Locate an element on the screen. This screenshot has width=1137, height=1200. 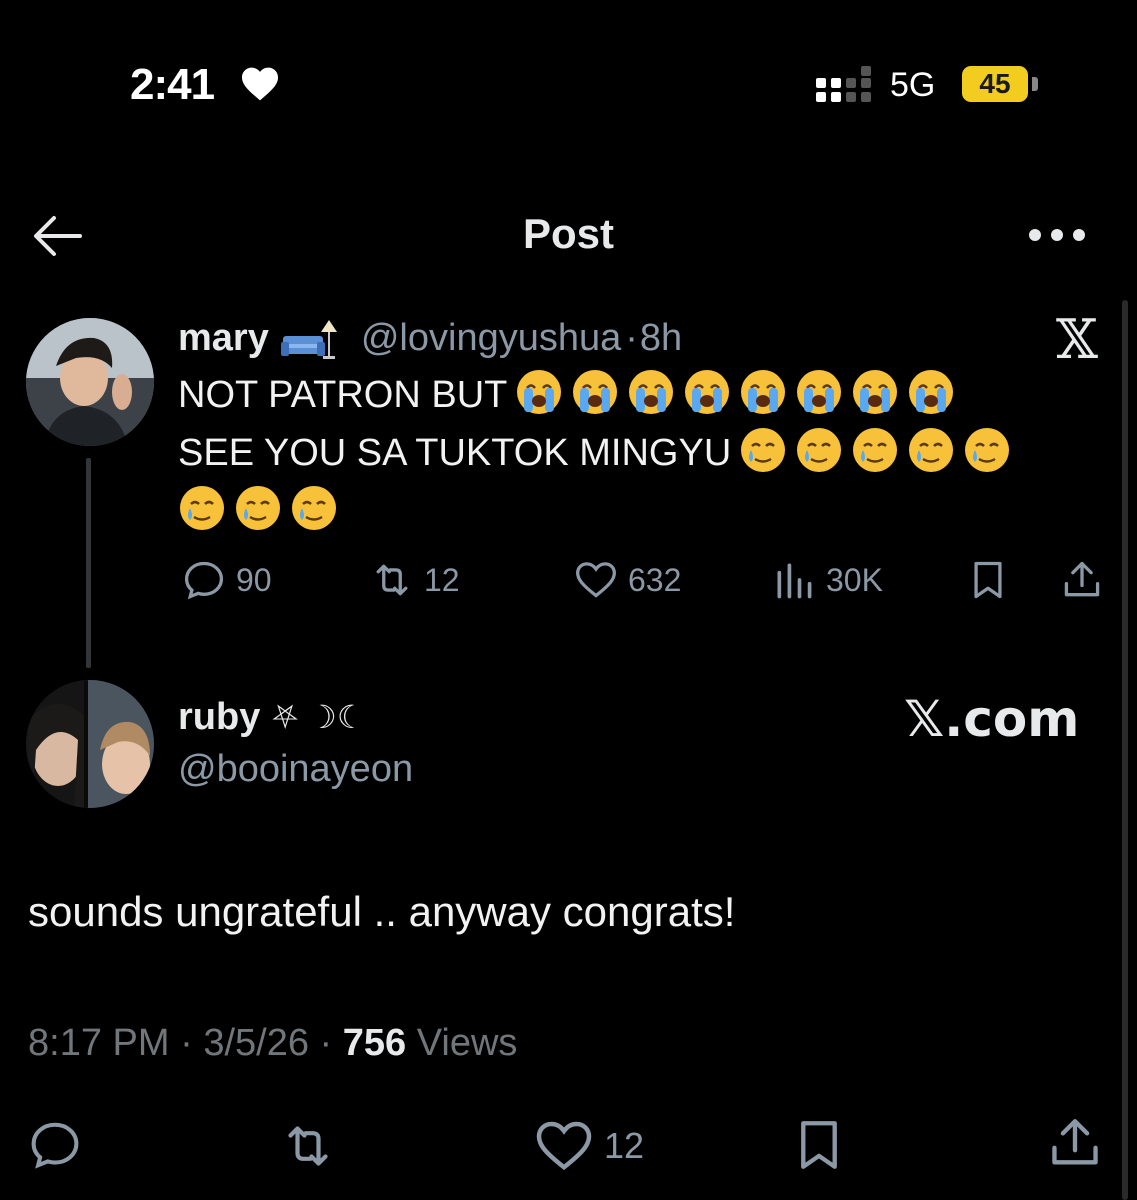
views-chart-icon is located at coordinates (794, 581).